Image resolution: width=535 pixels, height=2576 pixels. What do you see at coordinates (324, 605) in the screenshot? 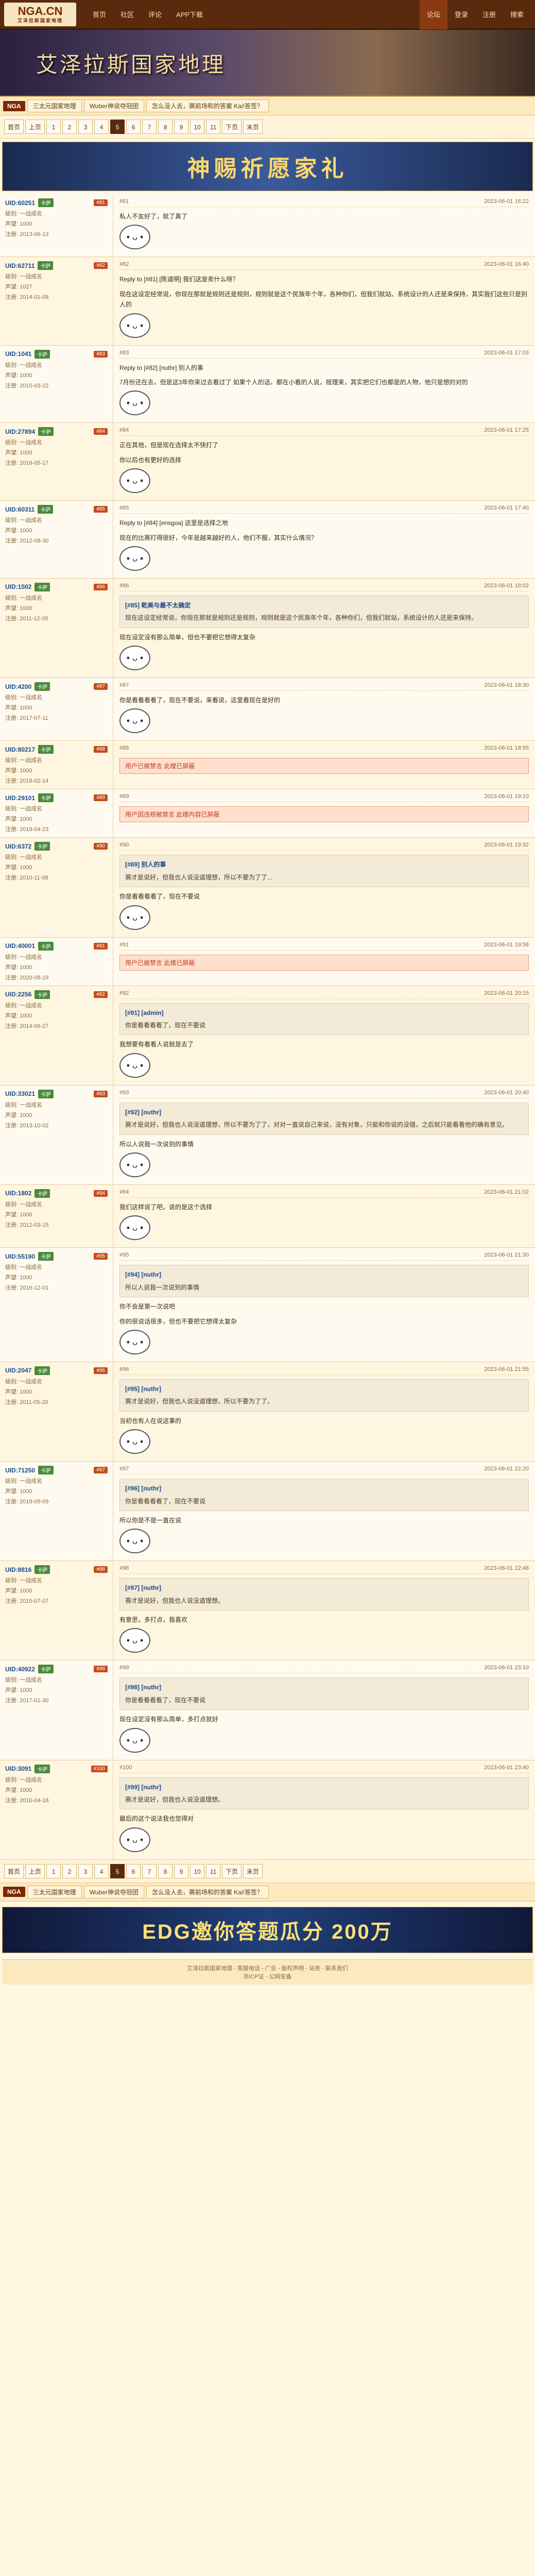
I see `quote-author-link: [#85] 乾美与最不太确定` at bounding box center [324, 605].